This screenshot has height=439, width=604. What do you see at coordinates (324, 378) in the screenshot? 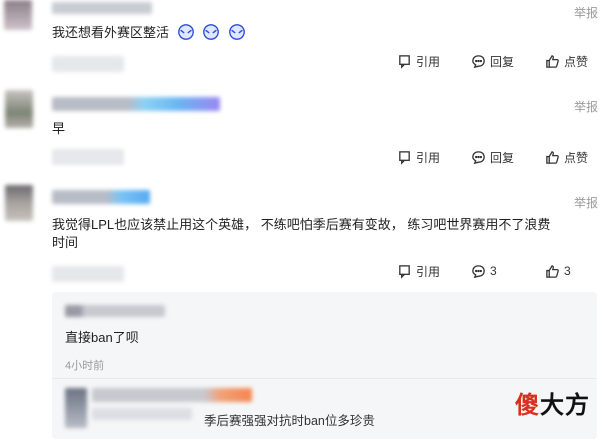
I see `reply-divider` at bounding box center [324, 378].